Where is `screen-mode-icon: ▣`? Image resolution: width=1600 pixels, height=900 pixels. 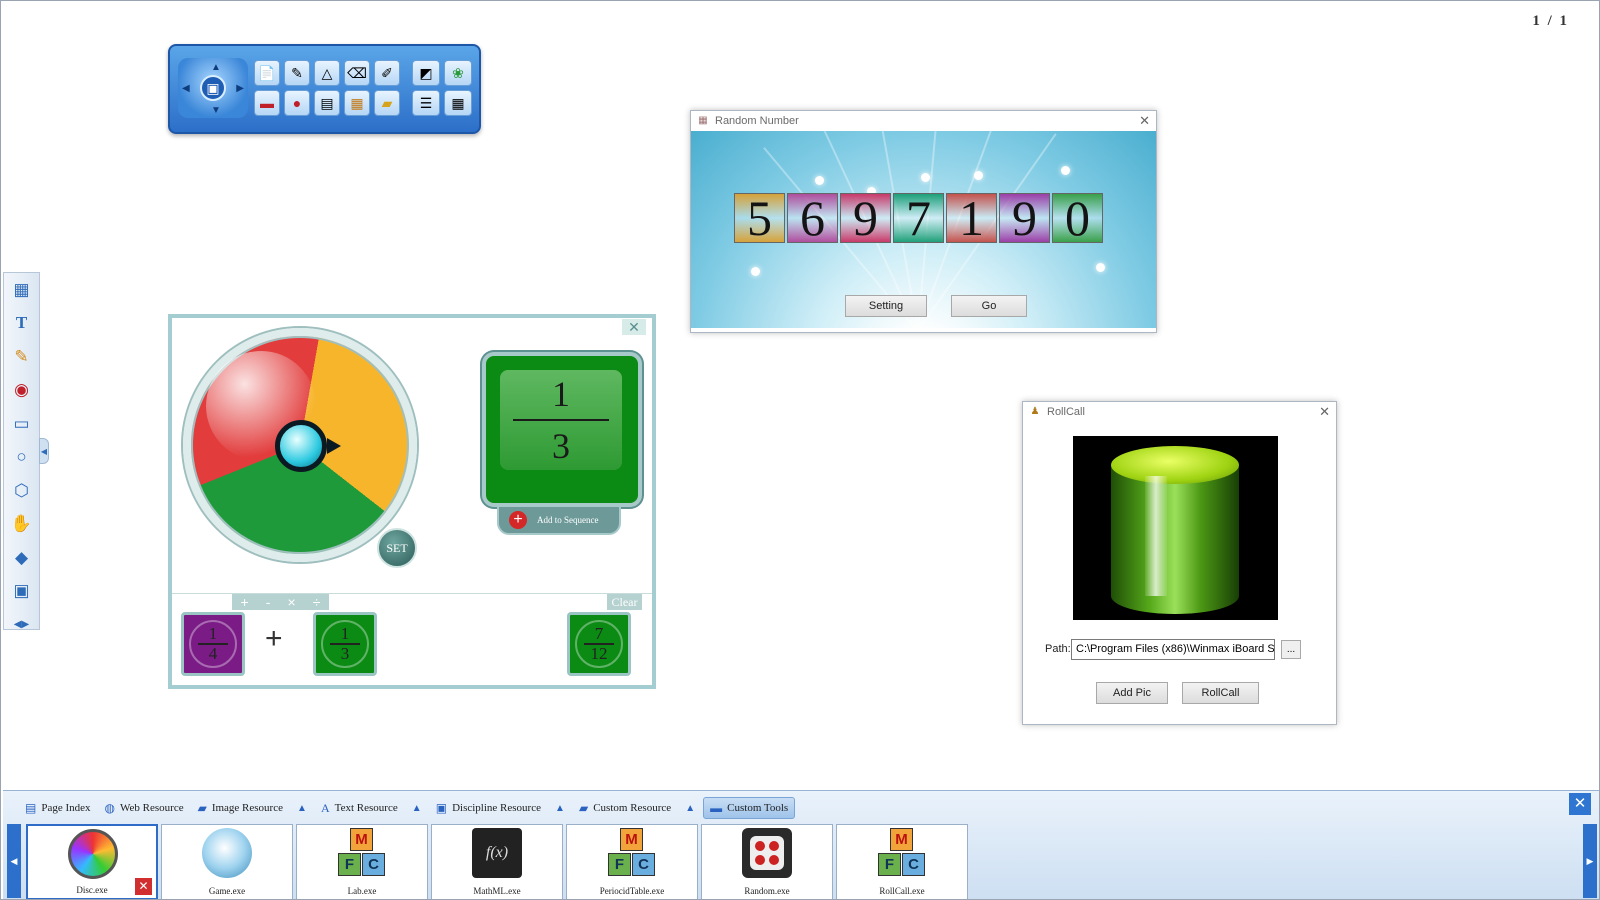
screen-mode-icon: ▣ is located at coordinates (213, 88).